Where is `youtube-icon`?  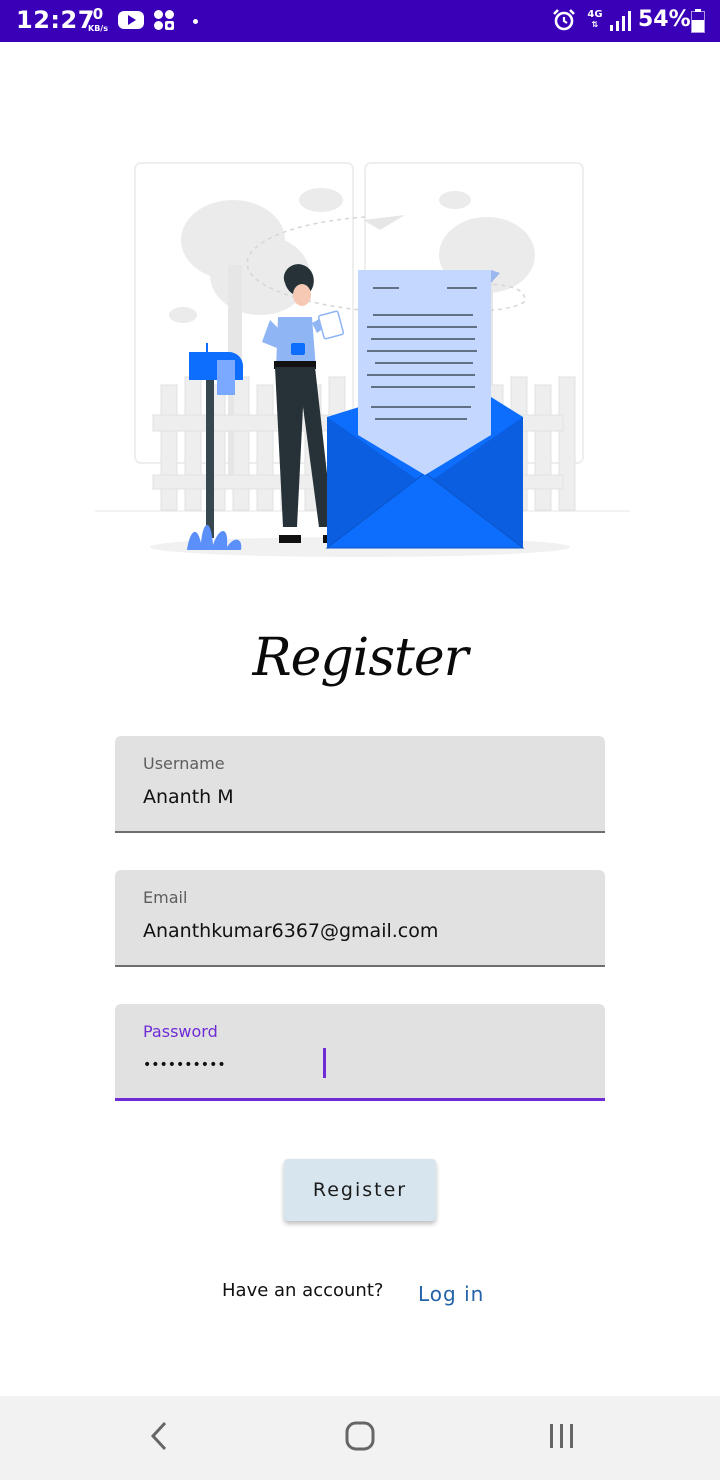 youtube-icon is located at coordinates (131, 22).